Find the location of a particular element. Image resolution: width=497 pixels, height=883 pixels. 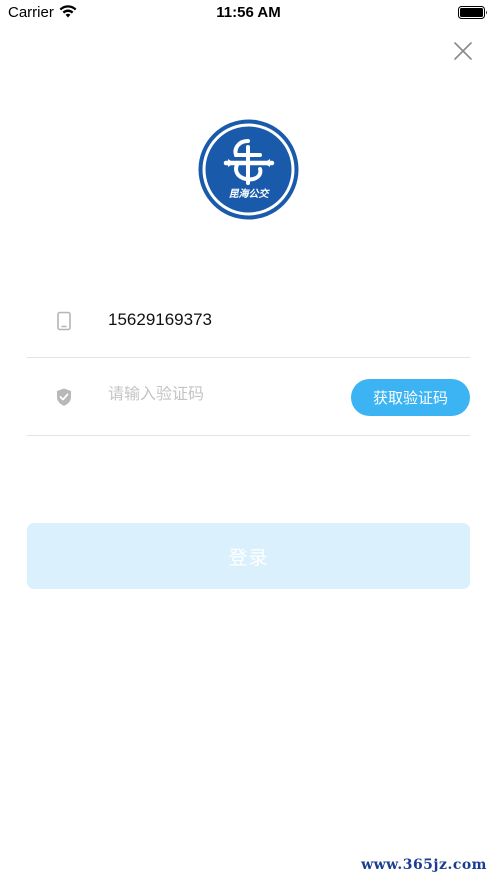

mobile-phone-icon is located at coordinates (64, 321).